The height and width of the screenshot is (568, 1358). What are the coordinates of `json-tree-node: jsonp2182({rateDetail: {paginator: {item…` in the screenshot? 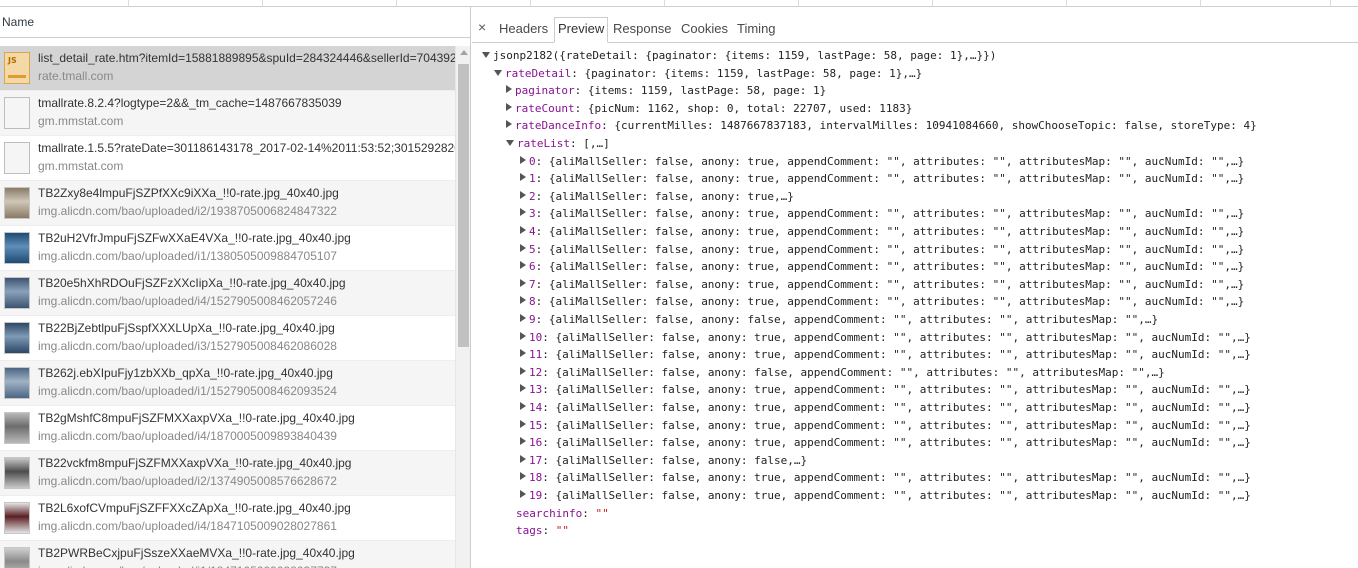 It's located at (739, 55).